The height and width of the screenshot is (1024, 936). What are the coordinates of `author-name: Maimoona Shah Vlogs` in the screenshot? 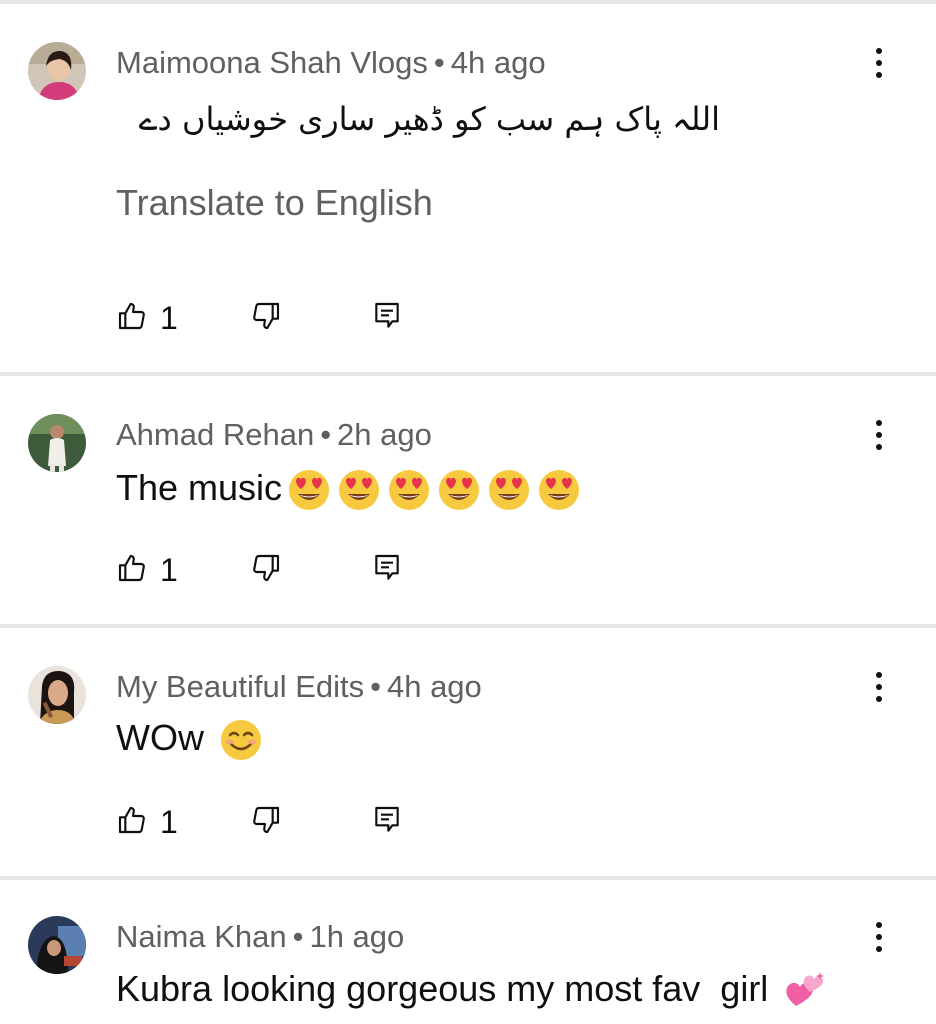 It's located at (272, 62).